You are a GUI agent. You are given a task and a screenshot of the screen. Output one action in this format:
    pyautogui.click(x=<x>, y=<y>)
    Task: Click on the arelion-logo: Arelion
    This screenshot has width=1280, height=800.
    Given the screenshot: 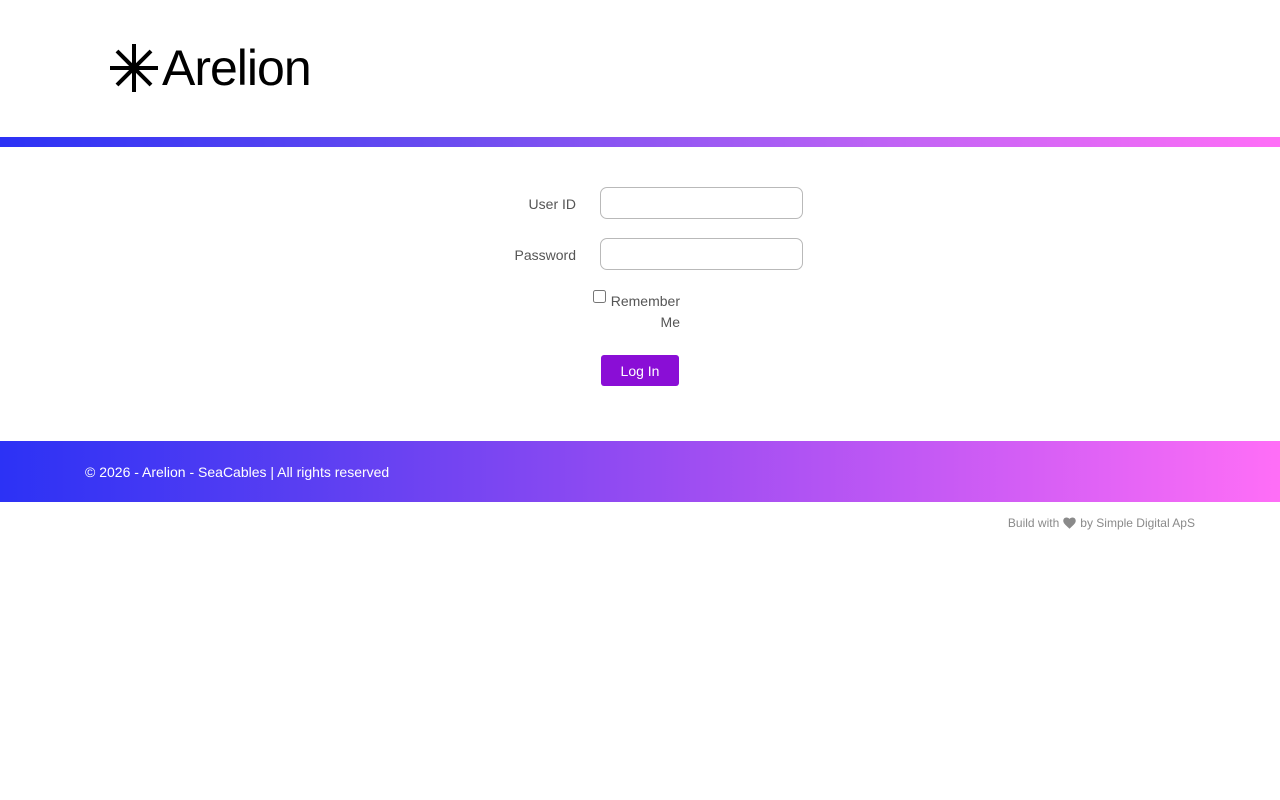 What is the action you would take?
    pyautogui.click(x=210, y=68)
    